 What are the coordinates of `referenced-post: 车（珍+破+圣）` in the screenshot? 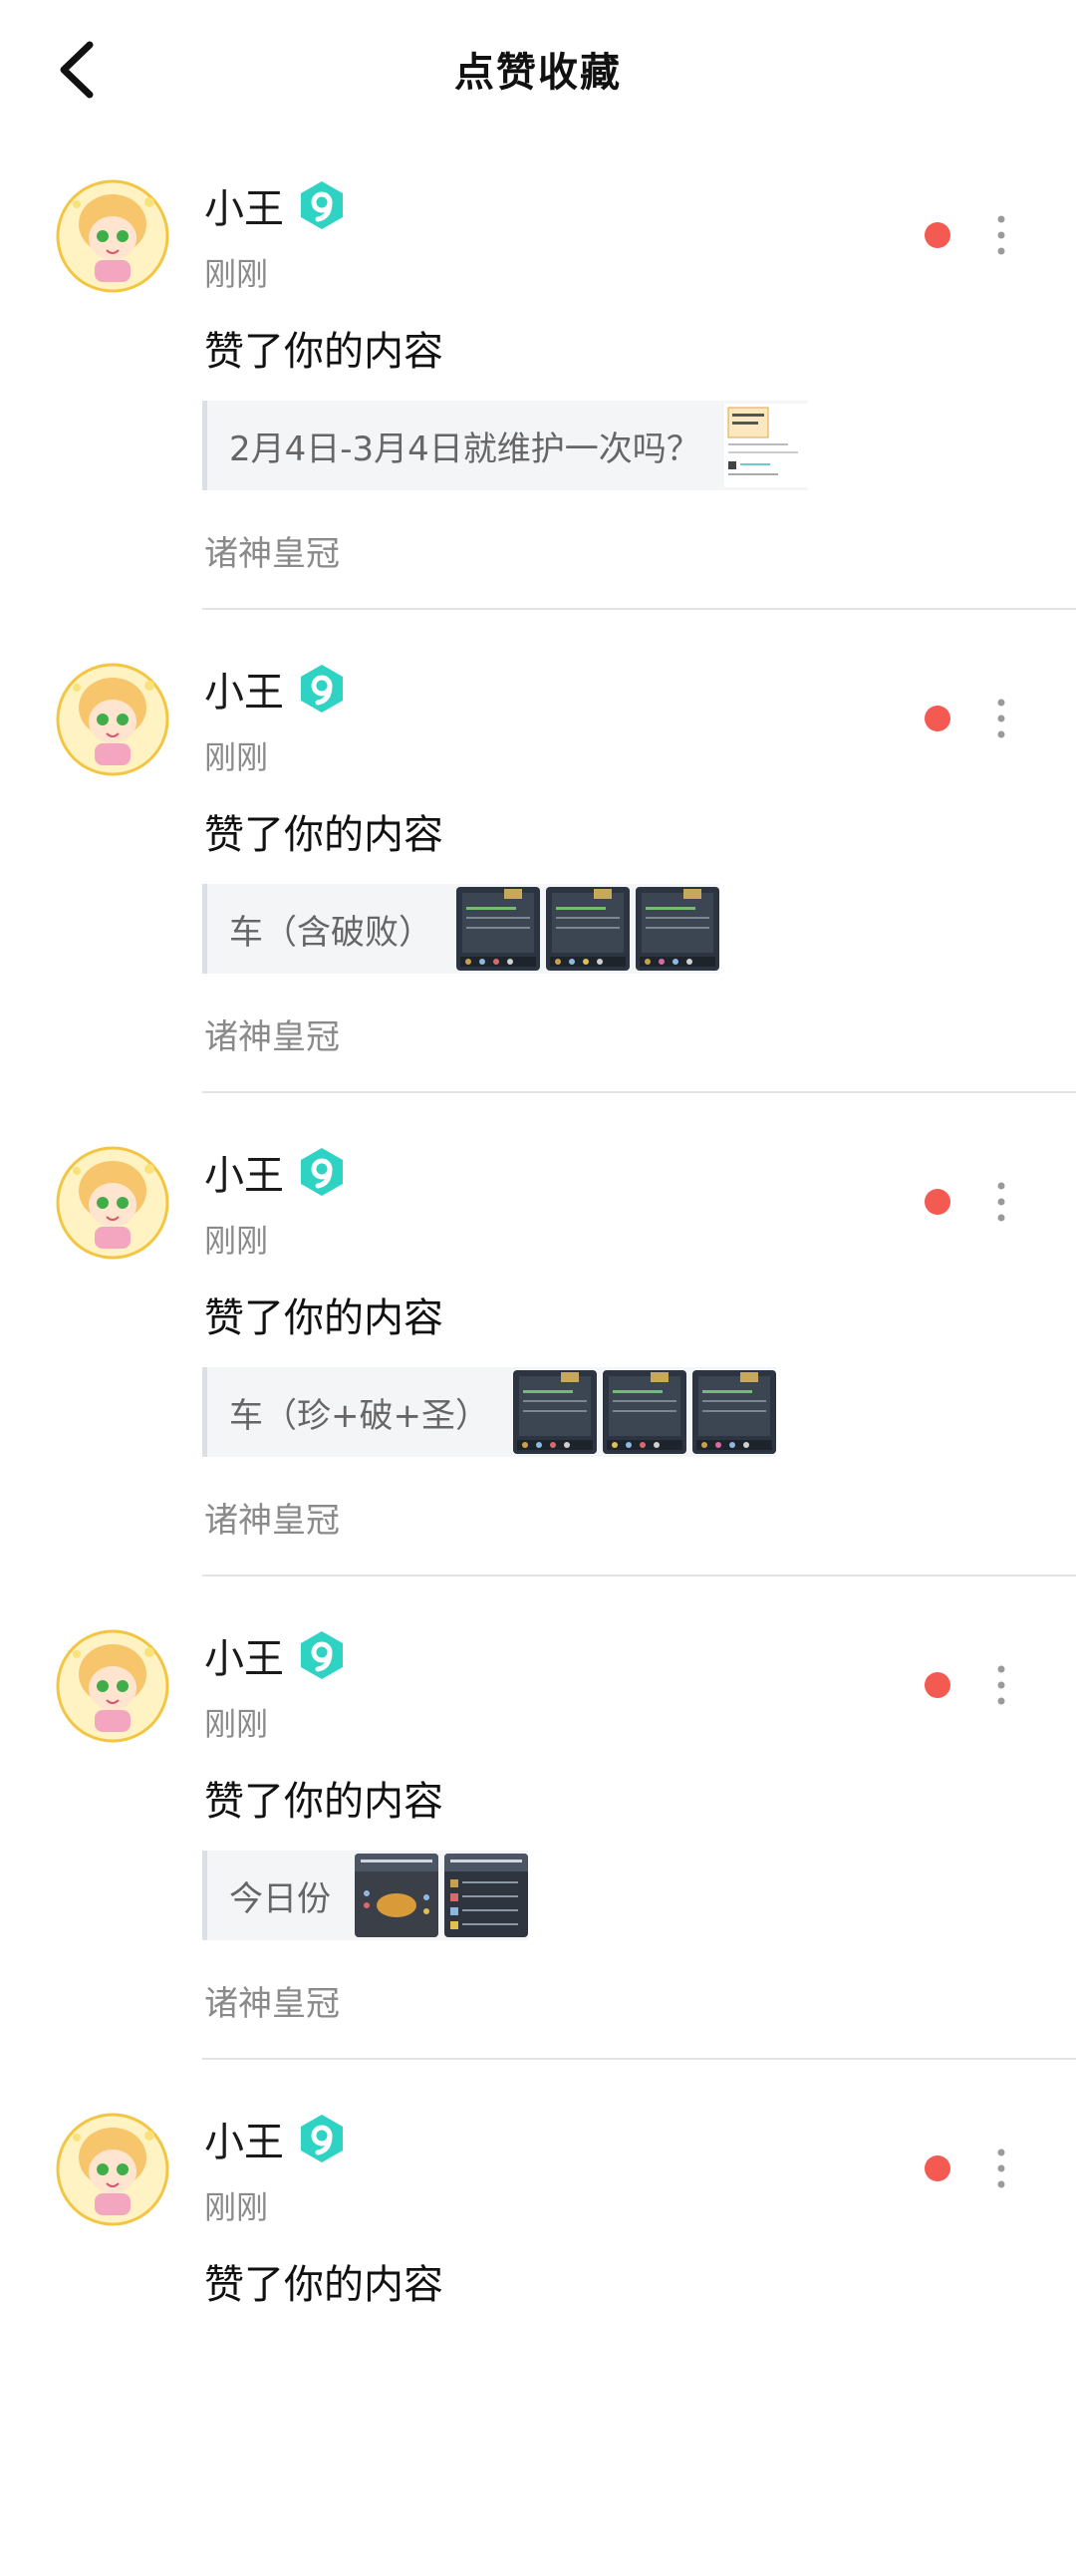 It's located at (489, 1412).